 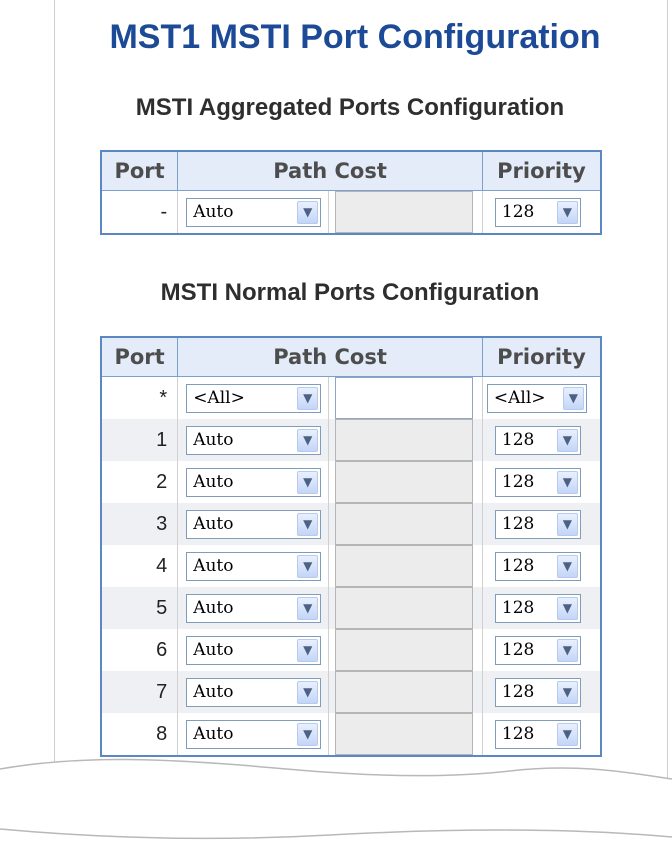 I want to click on path-cost-select: <All> ▼, so click(x=254, y=398).